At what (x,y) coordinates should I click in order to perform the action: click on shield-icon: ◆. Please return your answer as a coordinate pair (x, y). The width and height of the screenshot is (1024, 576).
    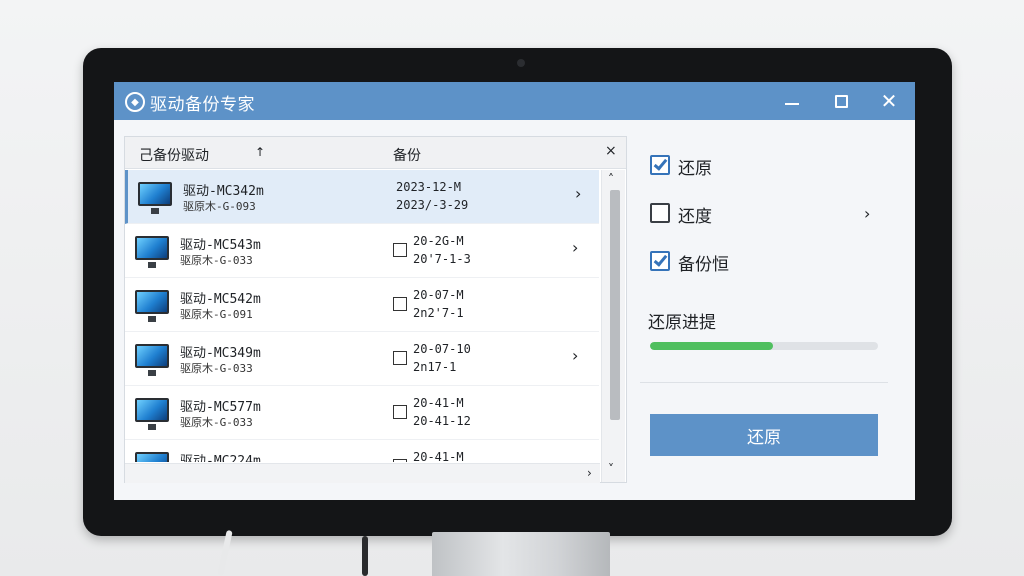
    Looking at the image, I should click on (135, 102).